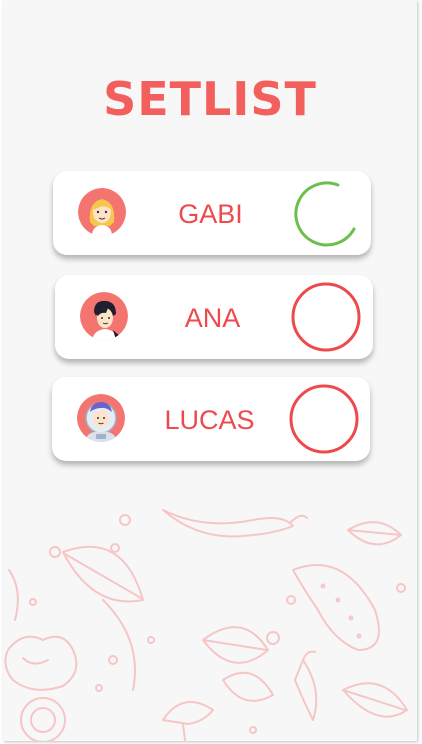 The height and width of the screenshot is (744, 422). What do you see at coordinates (210, 99) in the screenshot?
I see `page-title: SETLIST` at bounding box center [210, 99].